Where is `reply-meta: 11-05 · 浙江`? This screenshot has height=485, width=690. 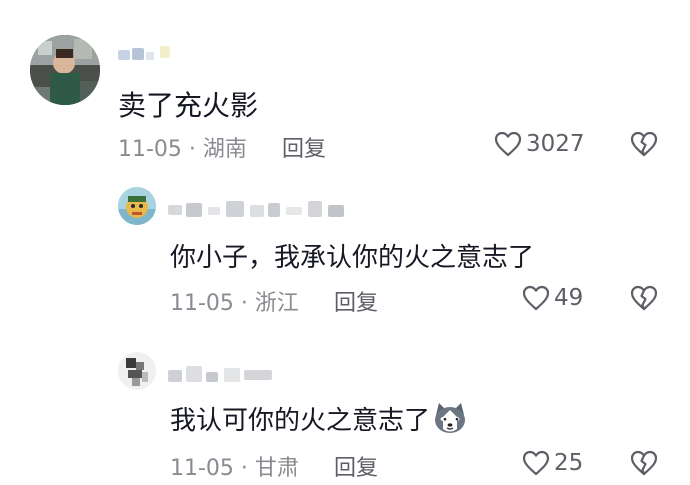
reply-meta: 11-05 · 浙江 is located at coordinates (234, 301).